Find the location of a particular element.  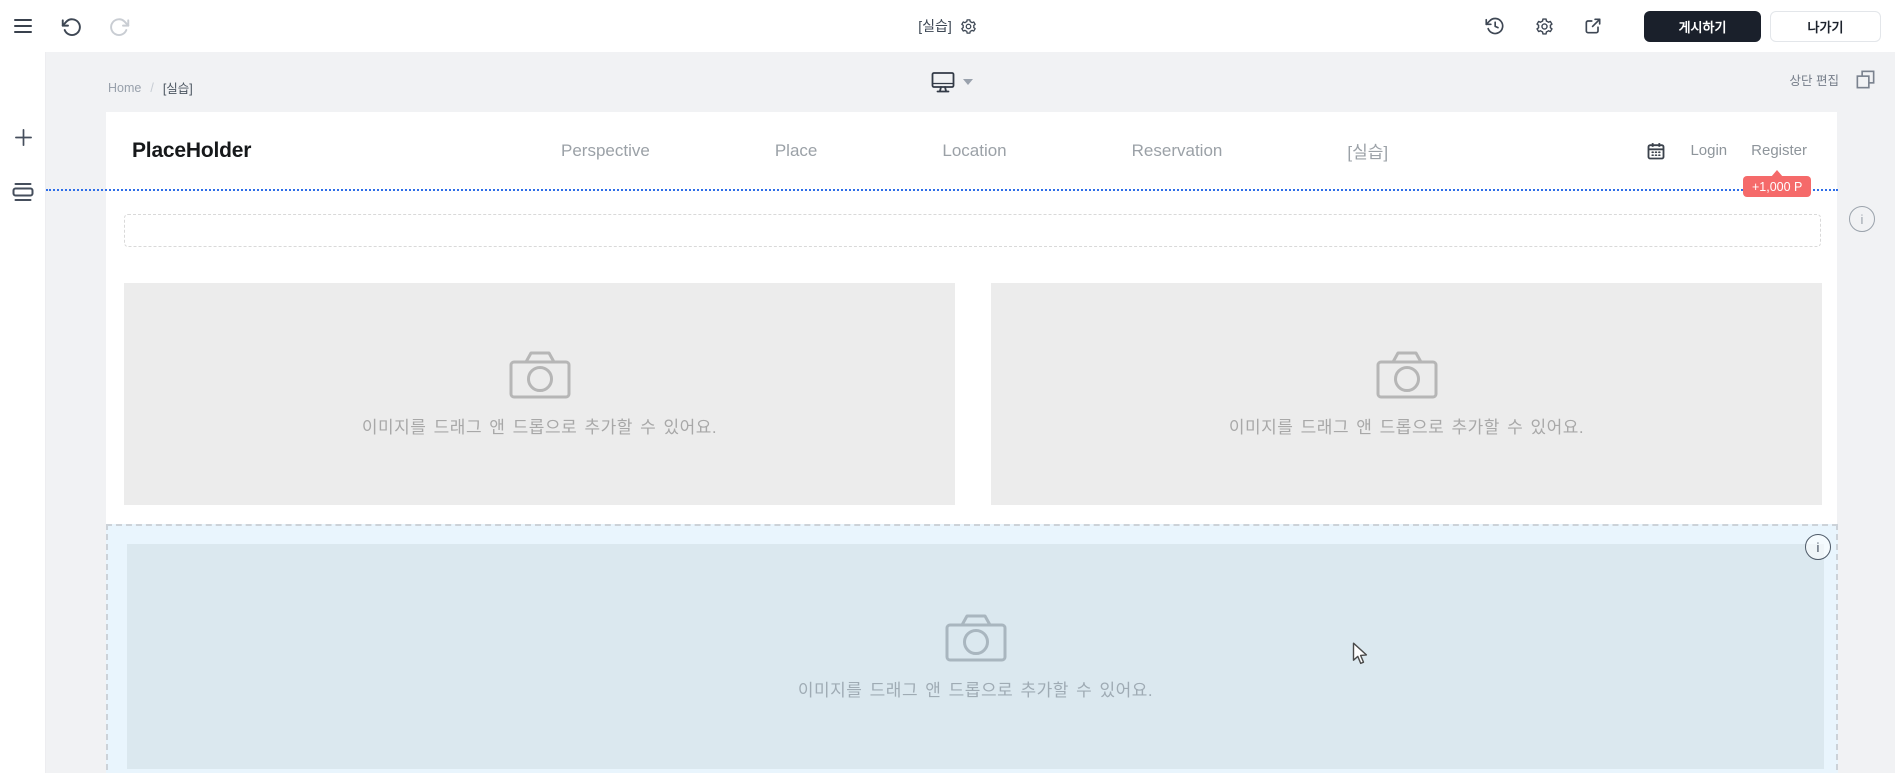

nav-item-place: Place is located at coordinates (796, 151).